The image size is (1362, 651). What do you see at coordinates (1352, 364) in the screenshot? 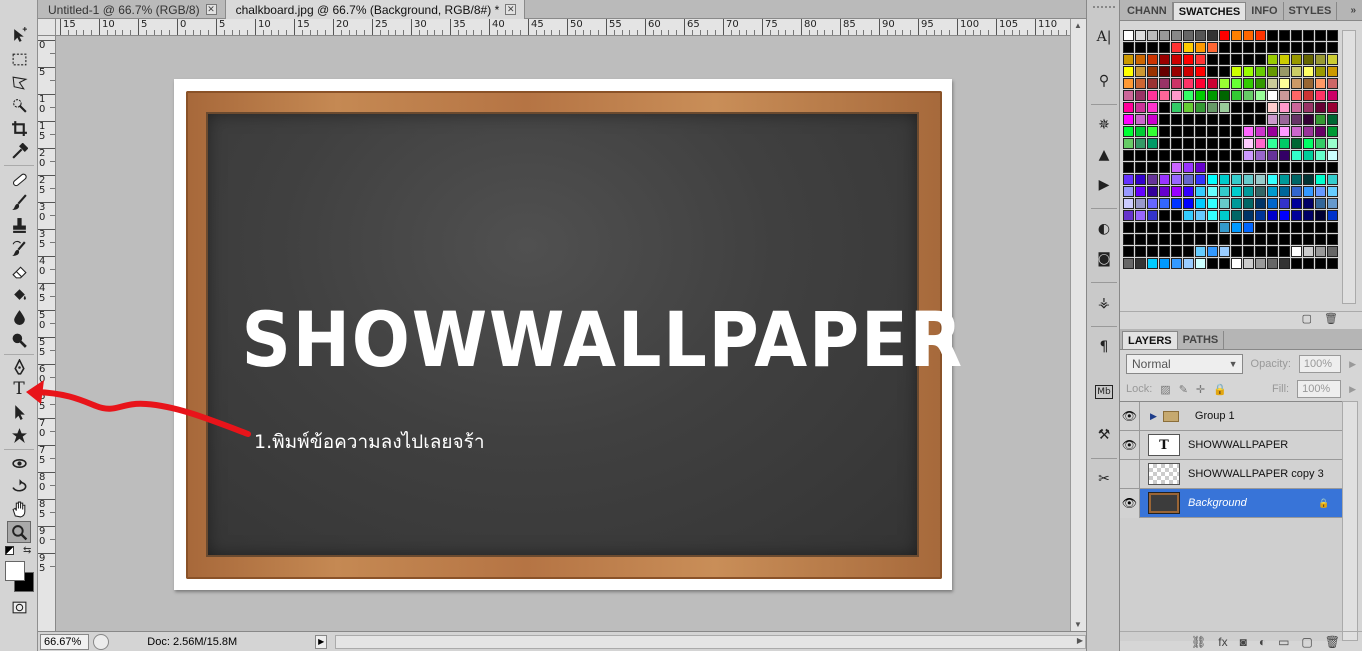
I see `opacity-arrow-icon: ▶` at bounding box center [1352, 364].